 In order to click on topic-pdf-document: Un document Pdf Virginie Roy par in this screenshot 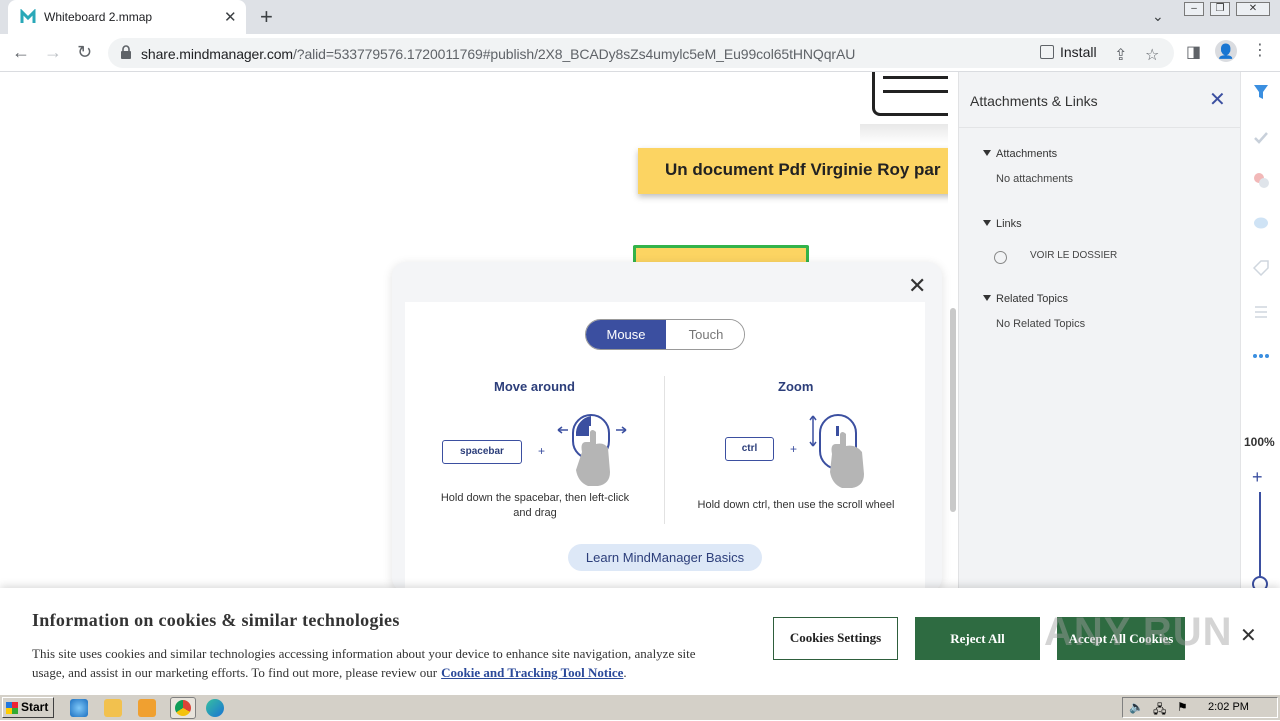, I will do `click(793, 171)`.